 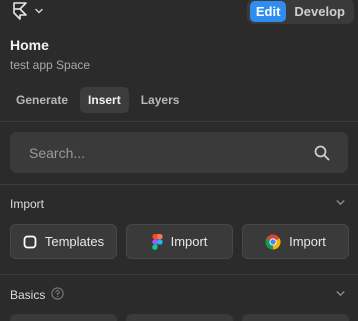 I want to click on templates-button-label: Templates, so click(x=74, y=241).